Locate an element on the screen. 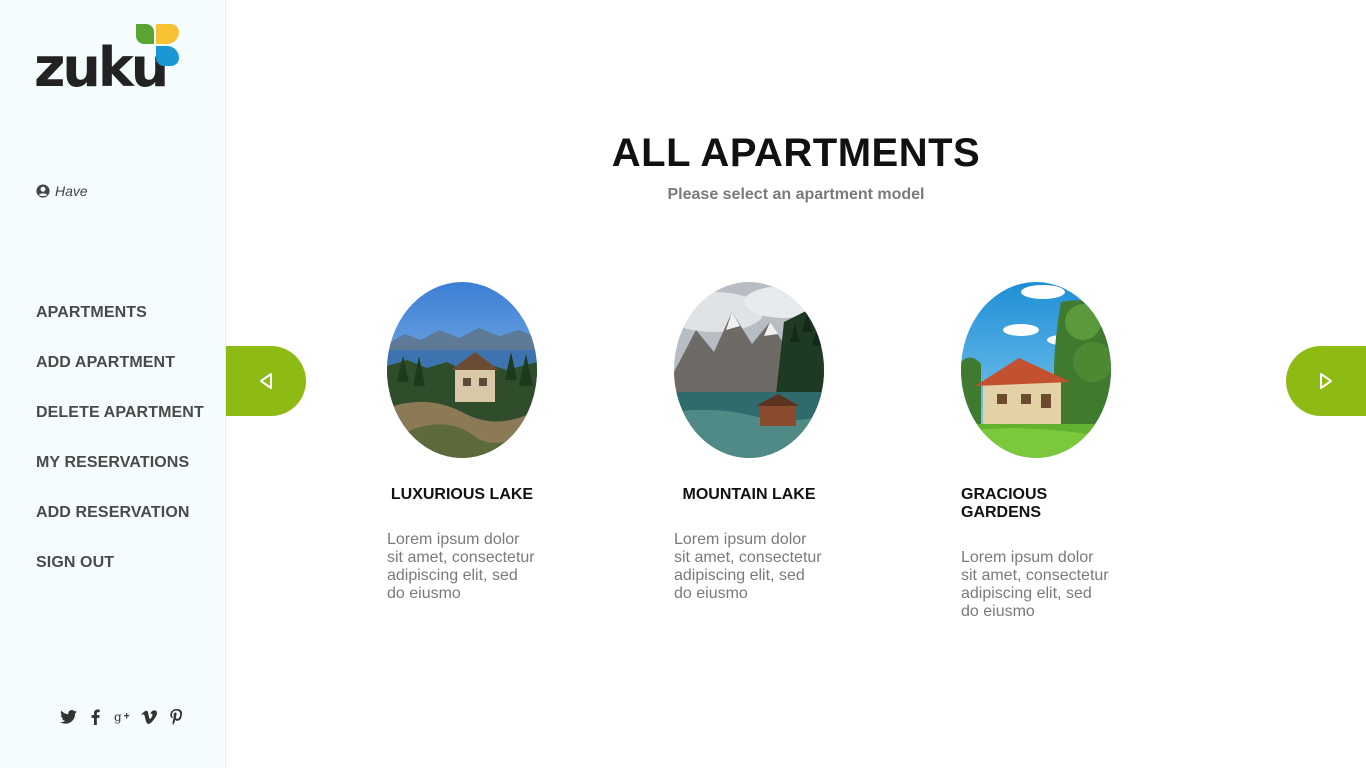 The height and width of the screenshot is (768, 1366). pinterest-icon is located at coordinates (176, 717).